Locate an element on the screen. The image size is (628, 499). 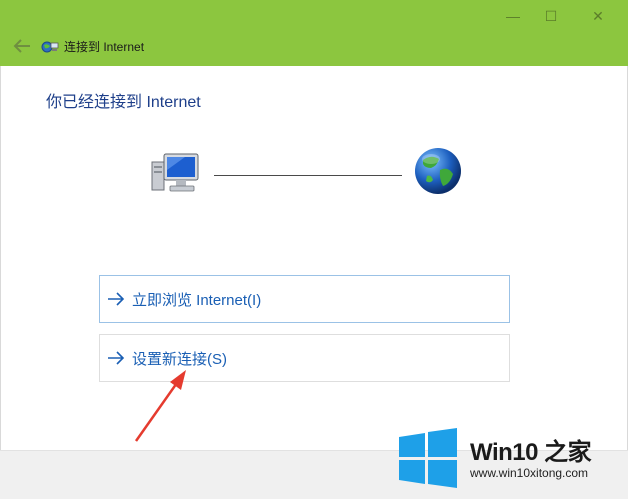
watermark-brand: Win10 之家 is located at coordinates (531, 452).